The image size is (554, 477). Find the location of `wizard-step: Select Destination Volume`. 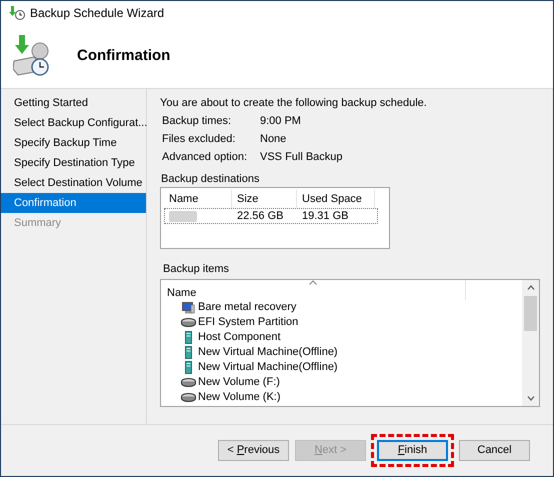

wizard-step: Select Destination Volume is located at coordinates (73, 183).